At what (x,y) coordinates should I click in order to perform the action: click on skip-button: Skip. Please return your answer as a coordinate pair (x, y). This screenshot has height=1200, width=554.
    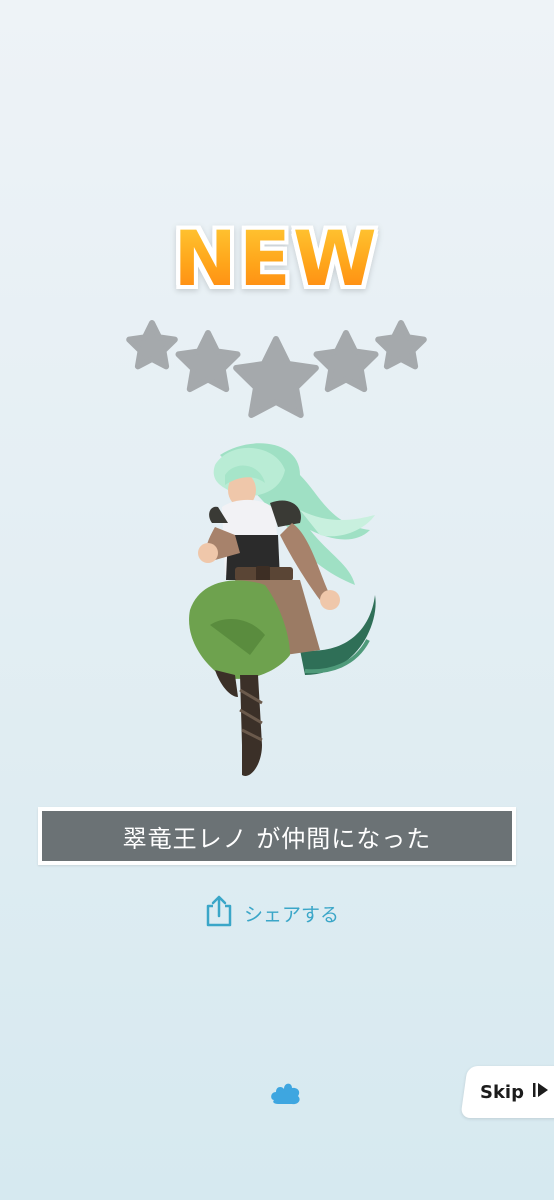
    Looking at the image, I should click on (507, 1092).